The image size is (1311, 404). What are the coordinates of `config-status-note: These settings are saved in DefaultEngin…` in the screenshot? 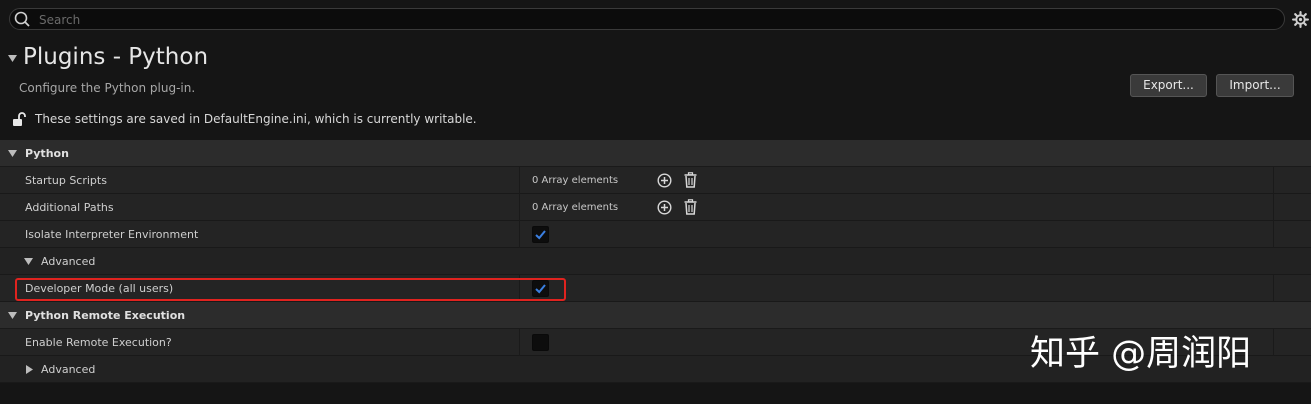 It's located at (256, 119).